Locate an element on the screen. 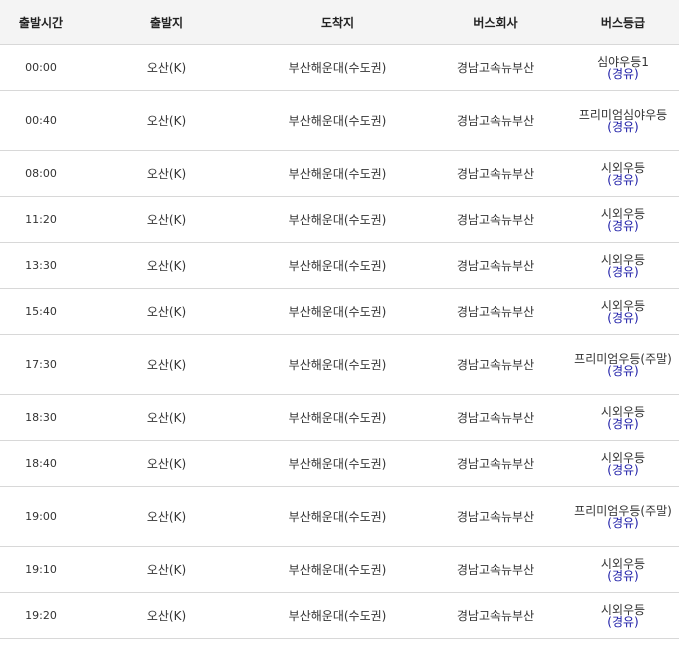 This screenshot has height=645, width=679. table-header-row: 출발시간 출발지 도착지 버스회사 버스등급 is located at coordinates (339, 22).